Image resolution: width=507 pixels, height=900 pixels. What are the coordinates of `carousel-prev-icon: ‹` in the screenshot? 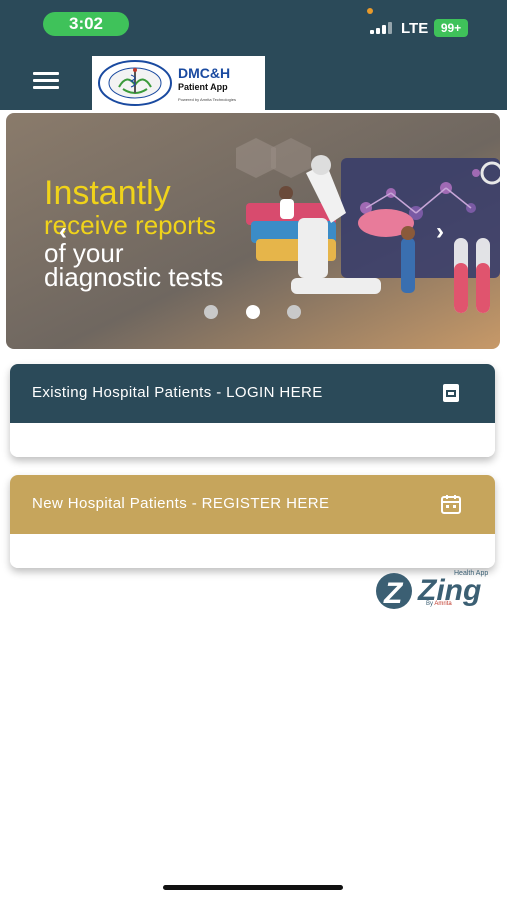 It's located at (63, 232).